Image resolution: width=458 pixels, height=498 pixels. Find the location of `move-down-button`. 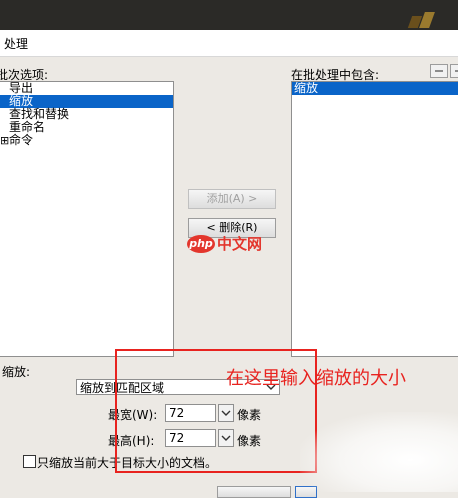

move-down-button is located at coordinates (454, 71).